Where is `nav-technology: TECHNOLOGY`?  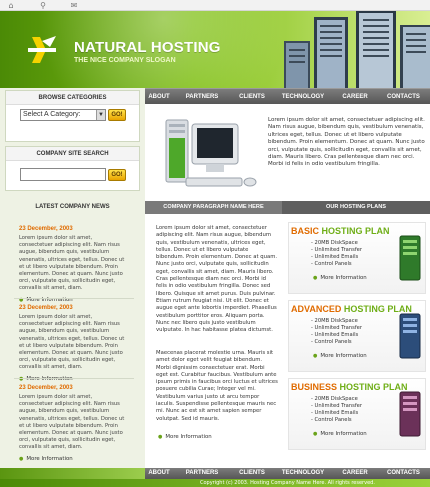
nav-technology: TECHNOLOGY is located at coordinates (303, 97).